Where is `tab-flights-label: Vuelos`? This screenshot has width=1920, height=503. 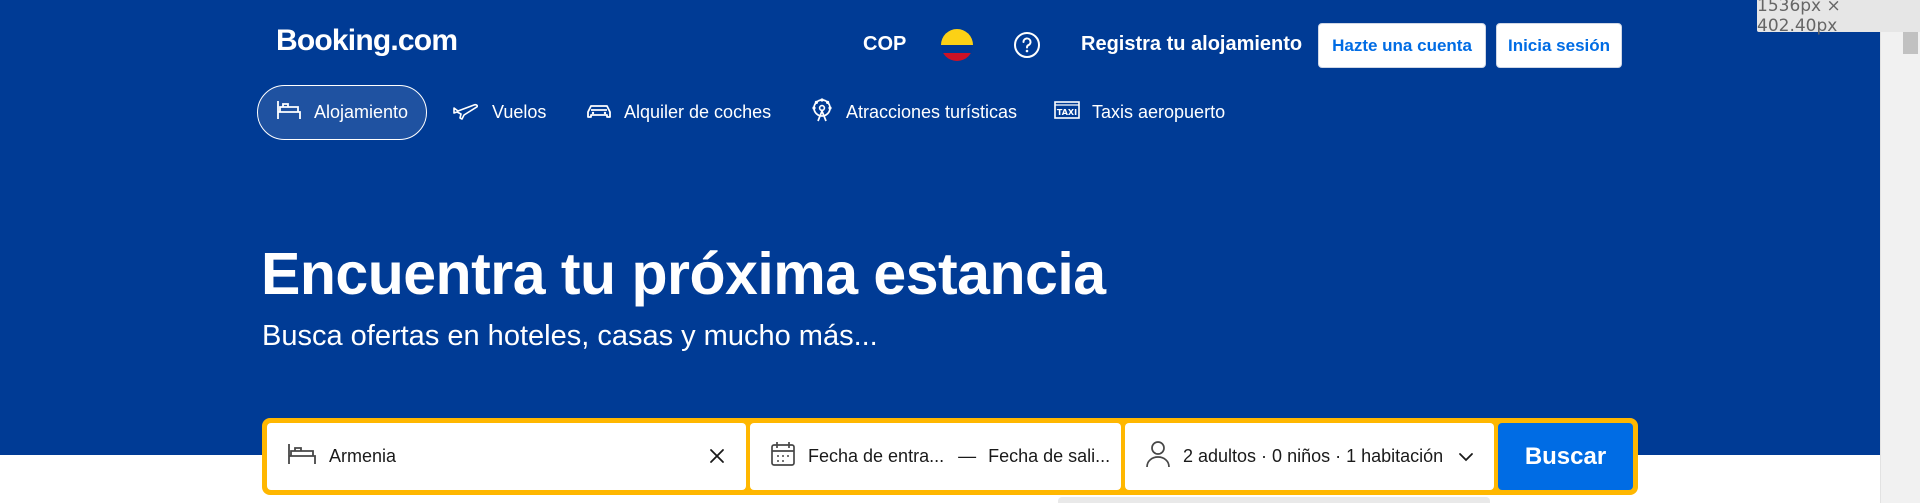
tab-flights-label: Vuelos is located at coordinates (519, 112).